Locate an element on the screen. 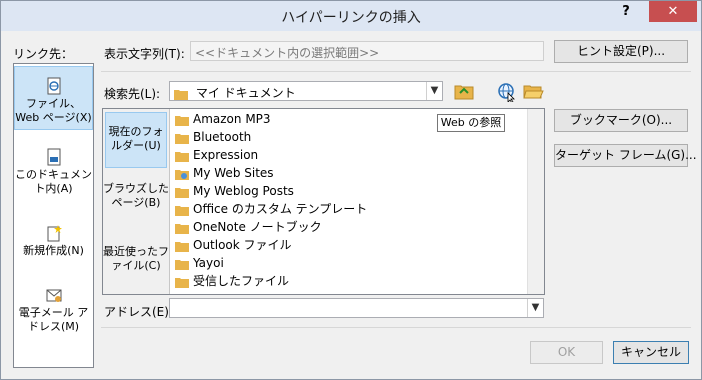 Image resolution: width=702 pixels, height=380 pixels. open-folder-icon is located at coordinates (533, 92).